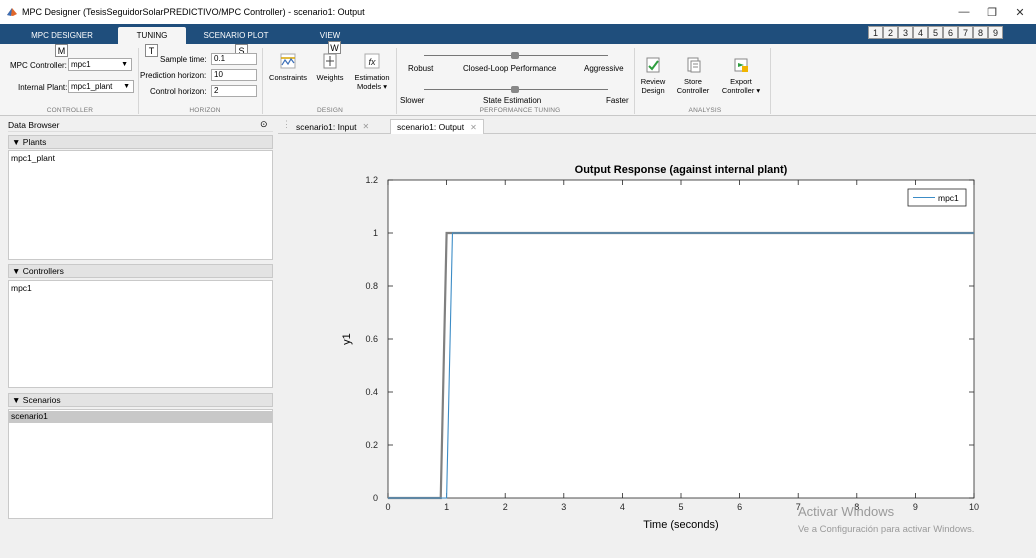  I want to click on chart-title: Output Response (against internal plant), so click(681, 170).